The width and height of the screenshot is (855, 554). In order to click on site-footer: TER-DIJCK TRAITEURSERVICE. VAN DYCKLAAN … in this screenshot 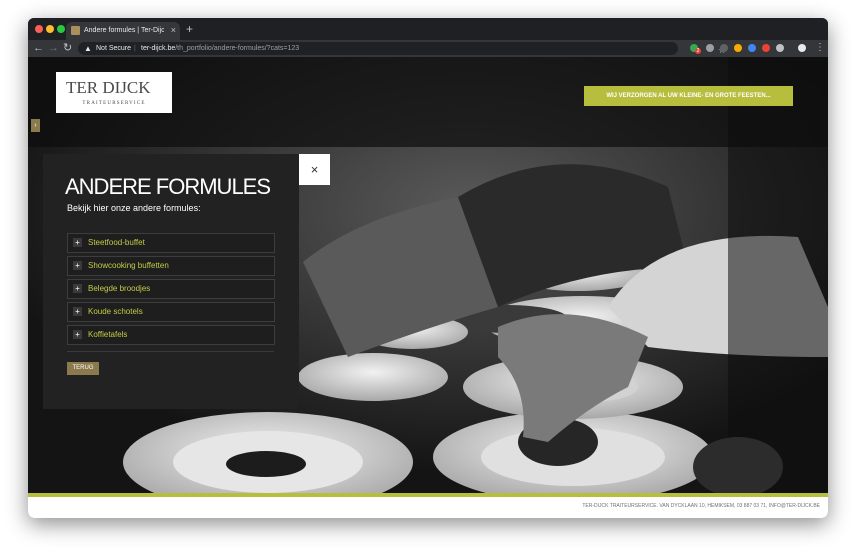, I will do `click(428, 507)`.